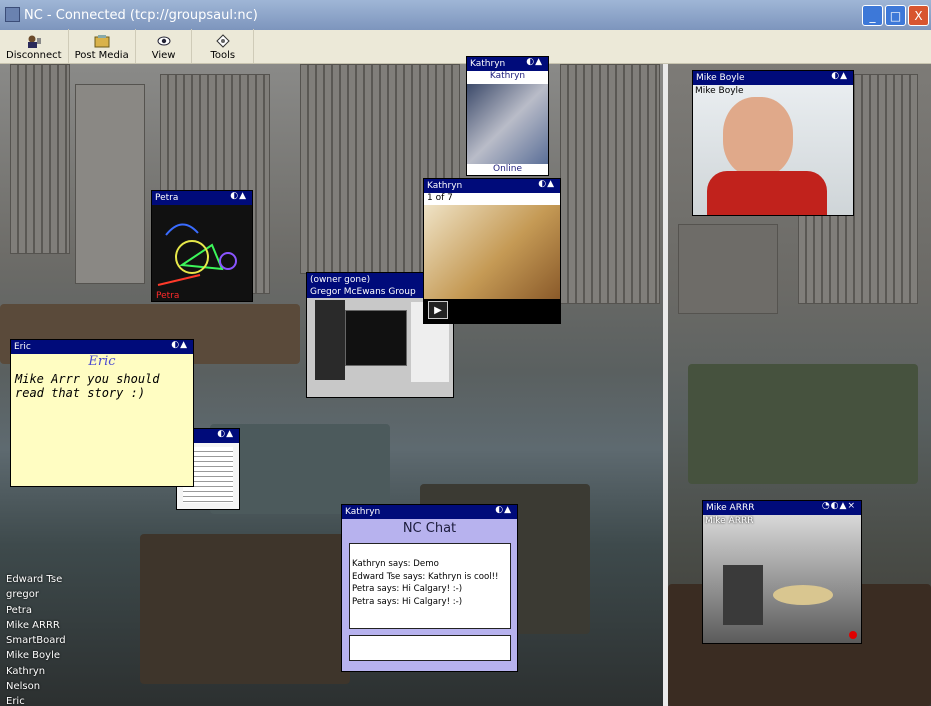  Describe the element at coordinates (34, 41) in the screenshot. I see `disconnect-icon` at that location.